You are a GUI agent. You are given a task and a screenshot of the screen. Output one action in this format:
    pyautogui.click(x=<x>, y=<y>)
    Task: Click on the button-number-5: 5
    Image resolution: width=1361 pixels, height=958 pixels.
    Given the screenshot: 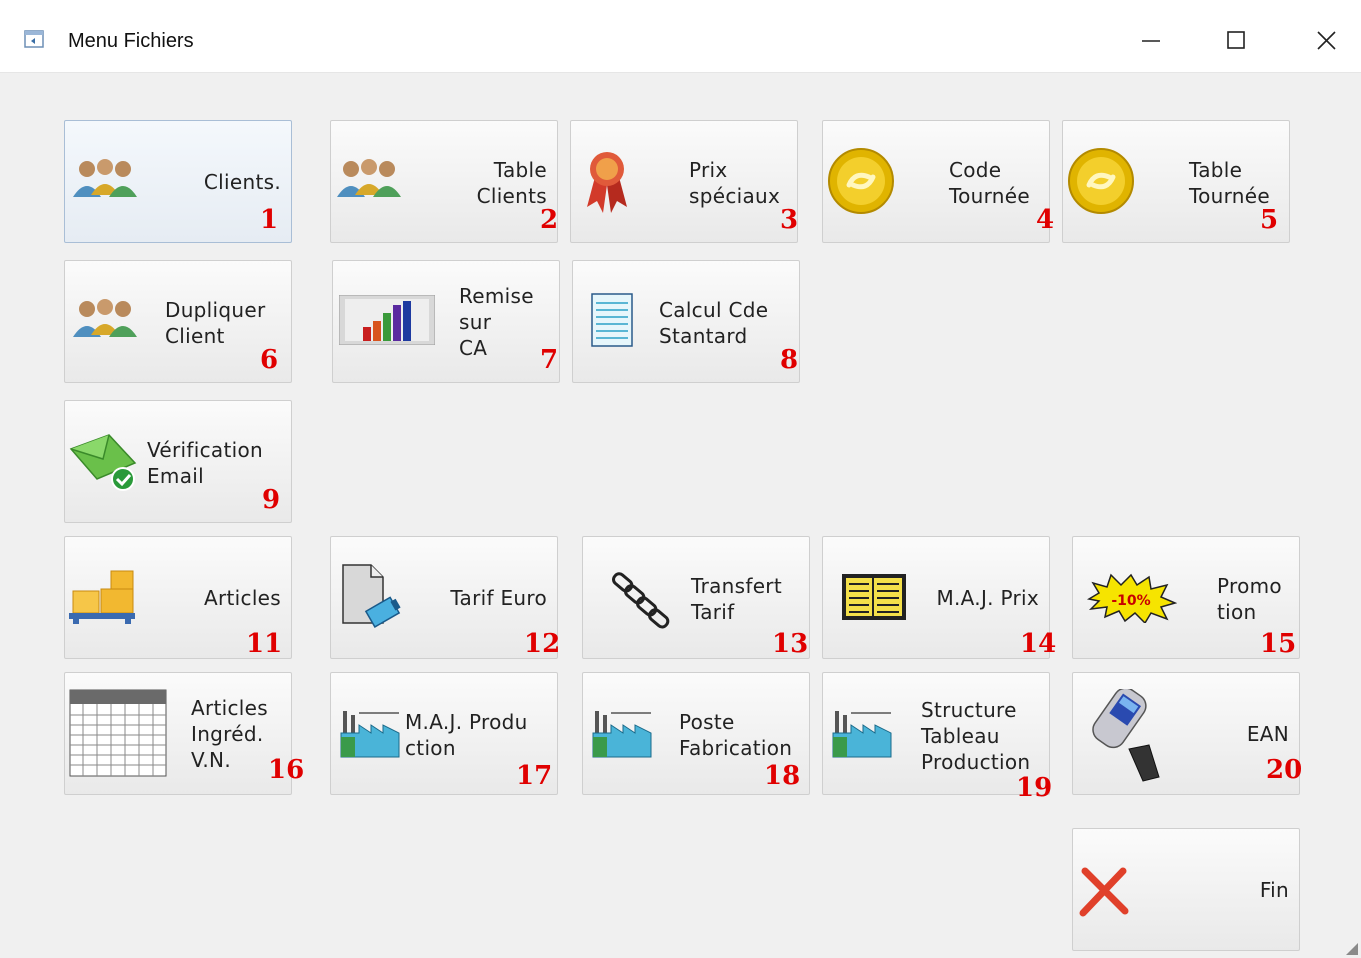 What is the action you would take?
    pyautogui.click(x=1269, y=220)
    